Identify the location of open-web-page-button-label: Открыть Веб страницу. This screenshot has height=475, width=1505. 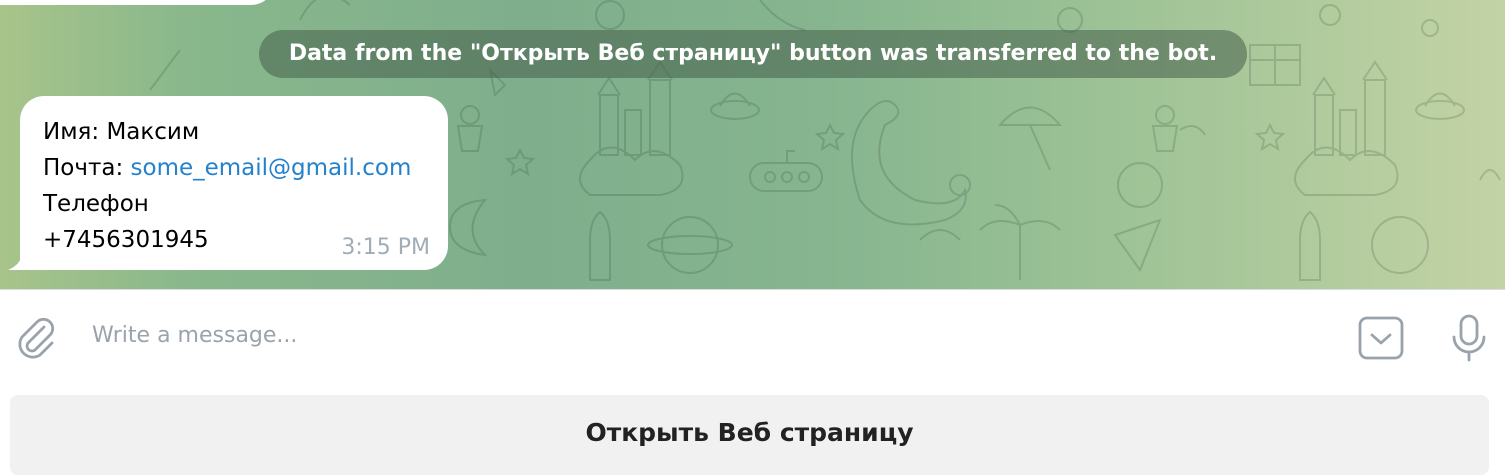
(749, 432).